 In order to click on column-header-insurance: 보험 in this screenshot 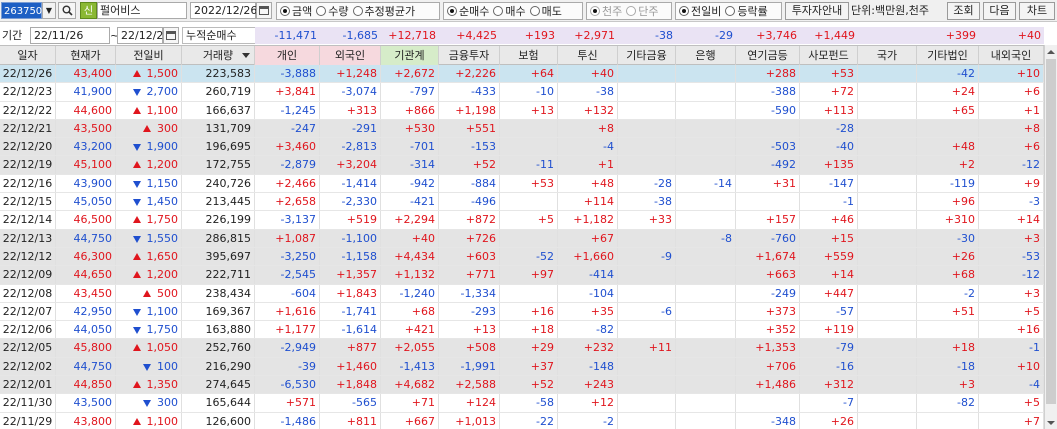, I will do `click(529, 55)`.